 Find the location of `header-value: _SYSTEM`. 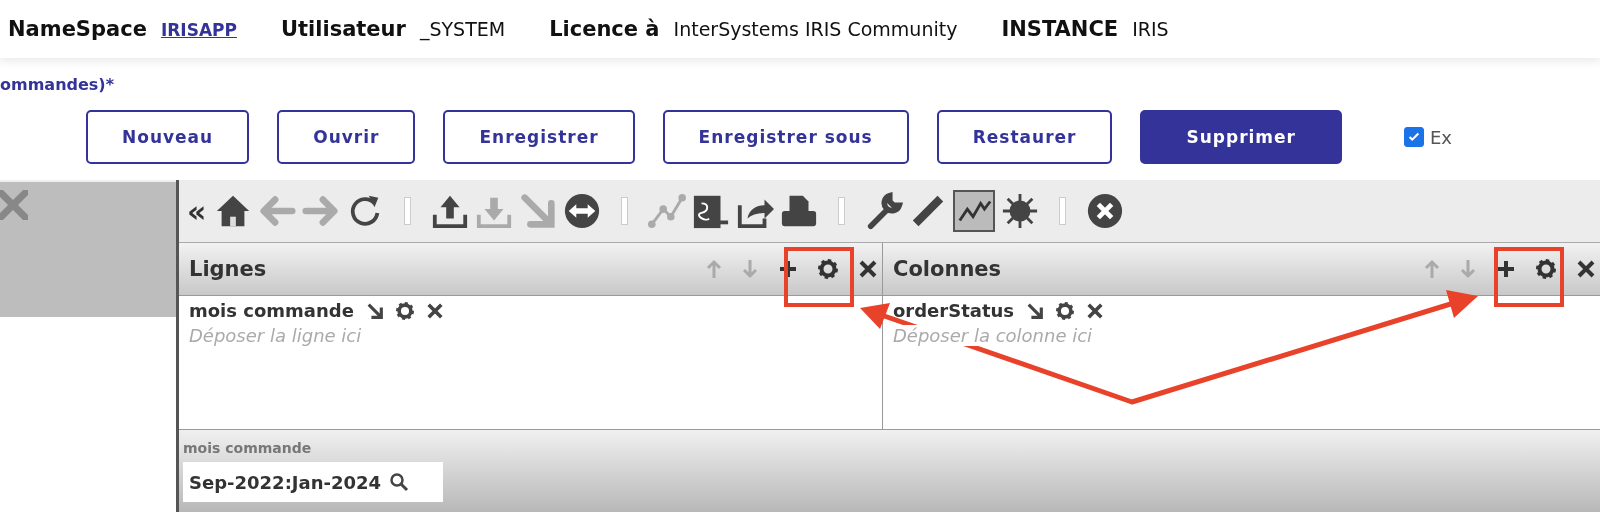

header-value: _SYSTEM is located at coordinates (462, 29).